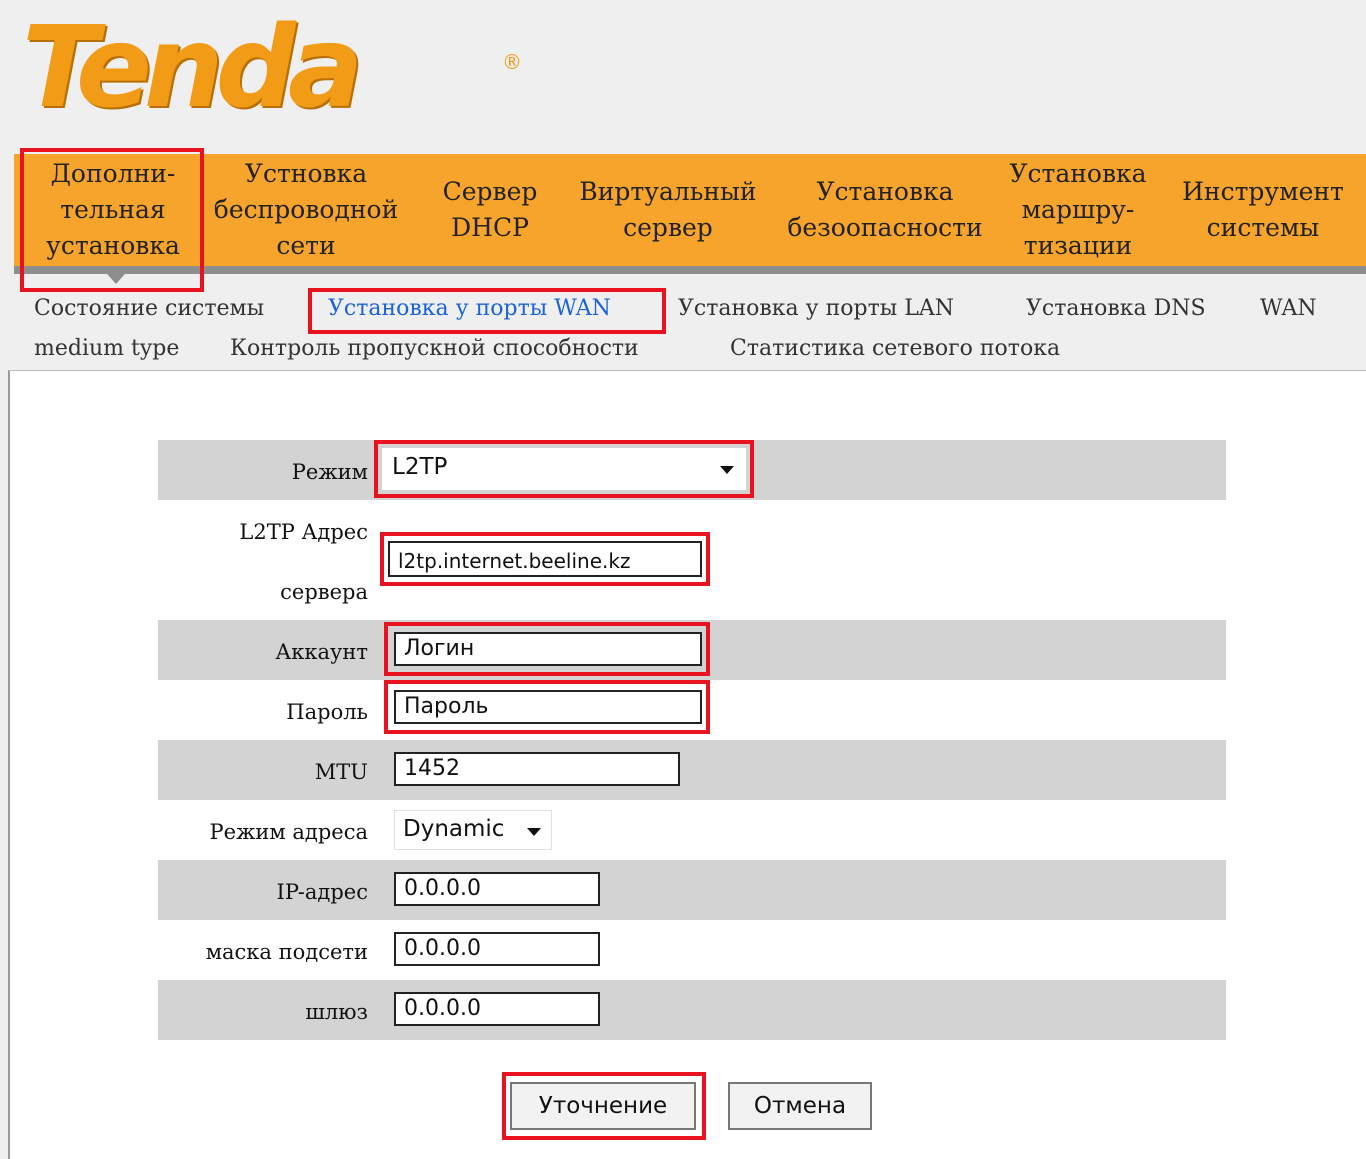  I want to click on row-mtu: MTU, so click(692, 770).